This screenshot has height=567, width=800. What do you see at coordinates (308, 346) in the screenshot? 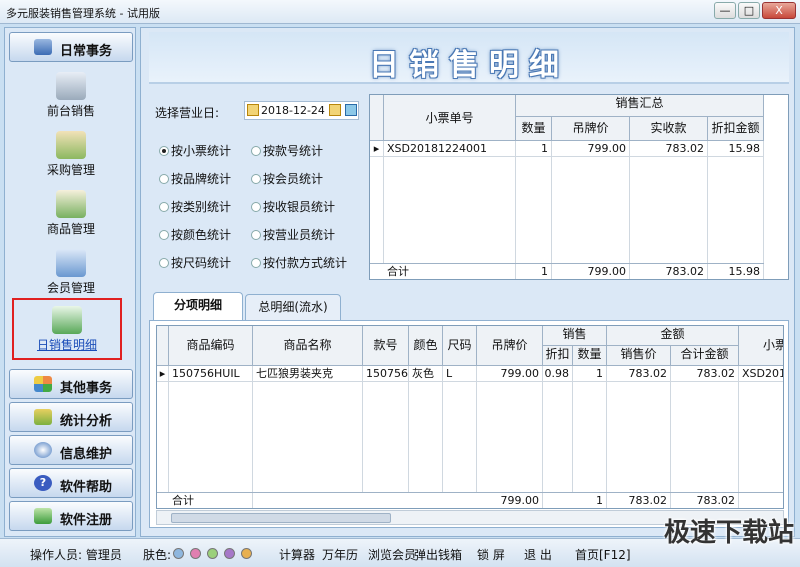
I see `col-name: 商品名称` at bounding box center [308, 346].